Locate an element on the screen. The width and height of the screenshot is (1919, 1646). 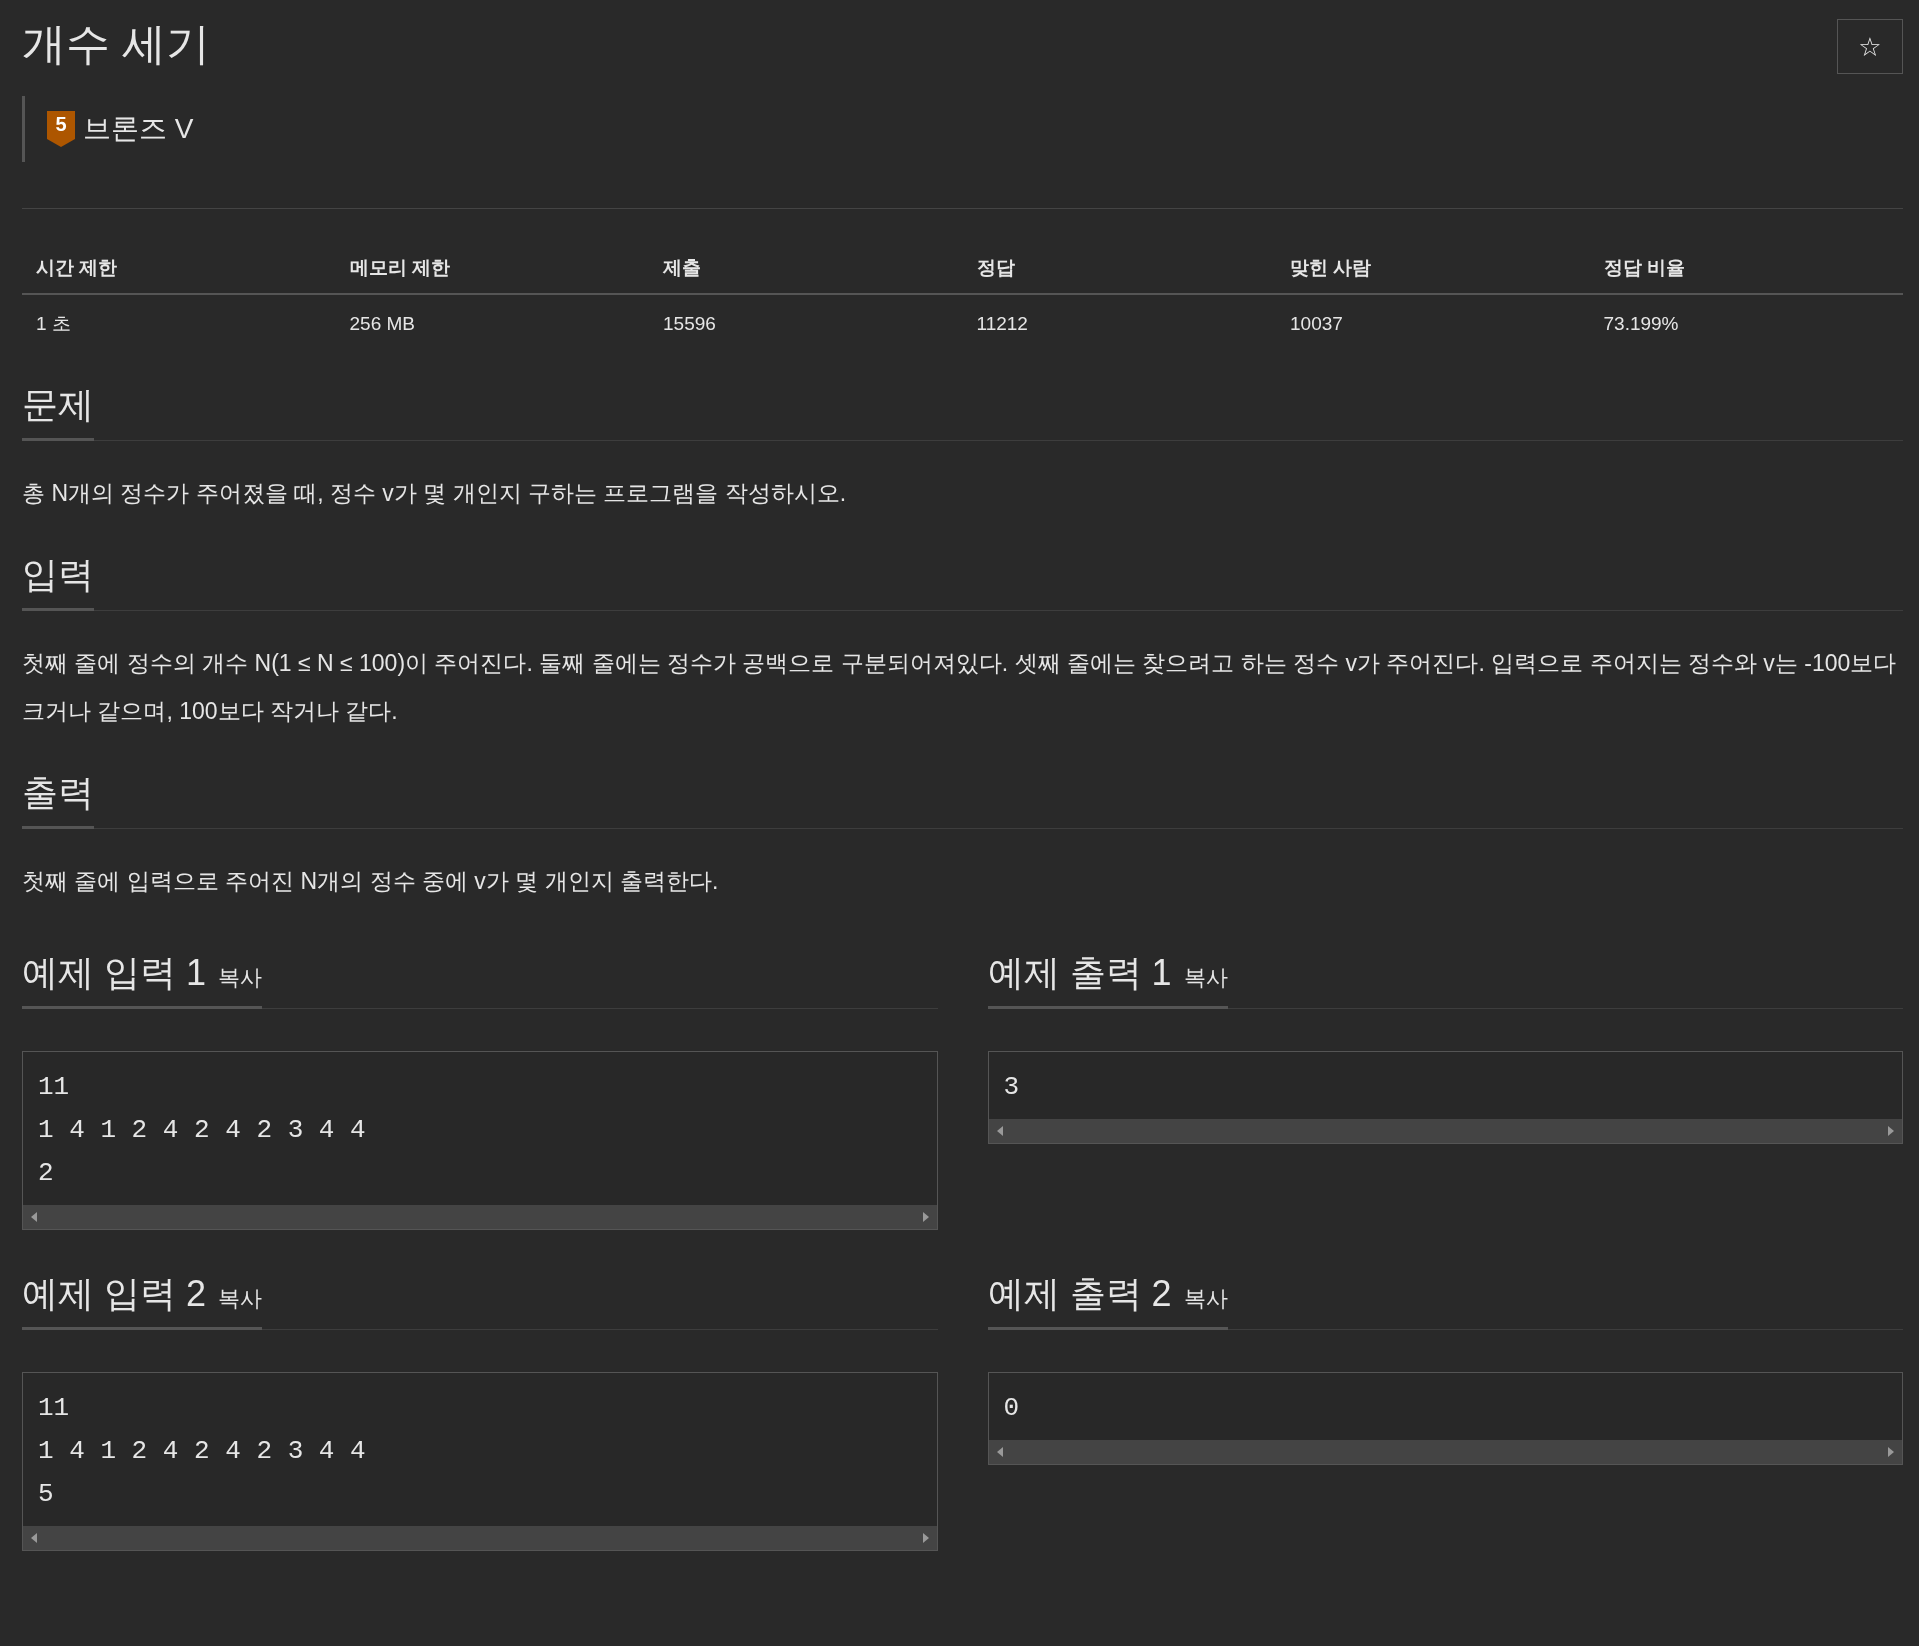
sample-heading: 예제 입력 2 is located at coordinates (114, 1294).